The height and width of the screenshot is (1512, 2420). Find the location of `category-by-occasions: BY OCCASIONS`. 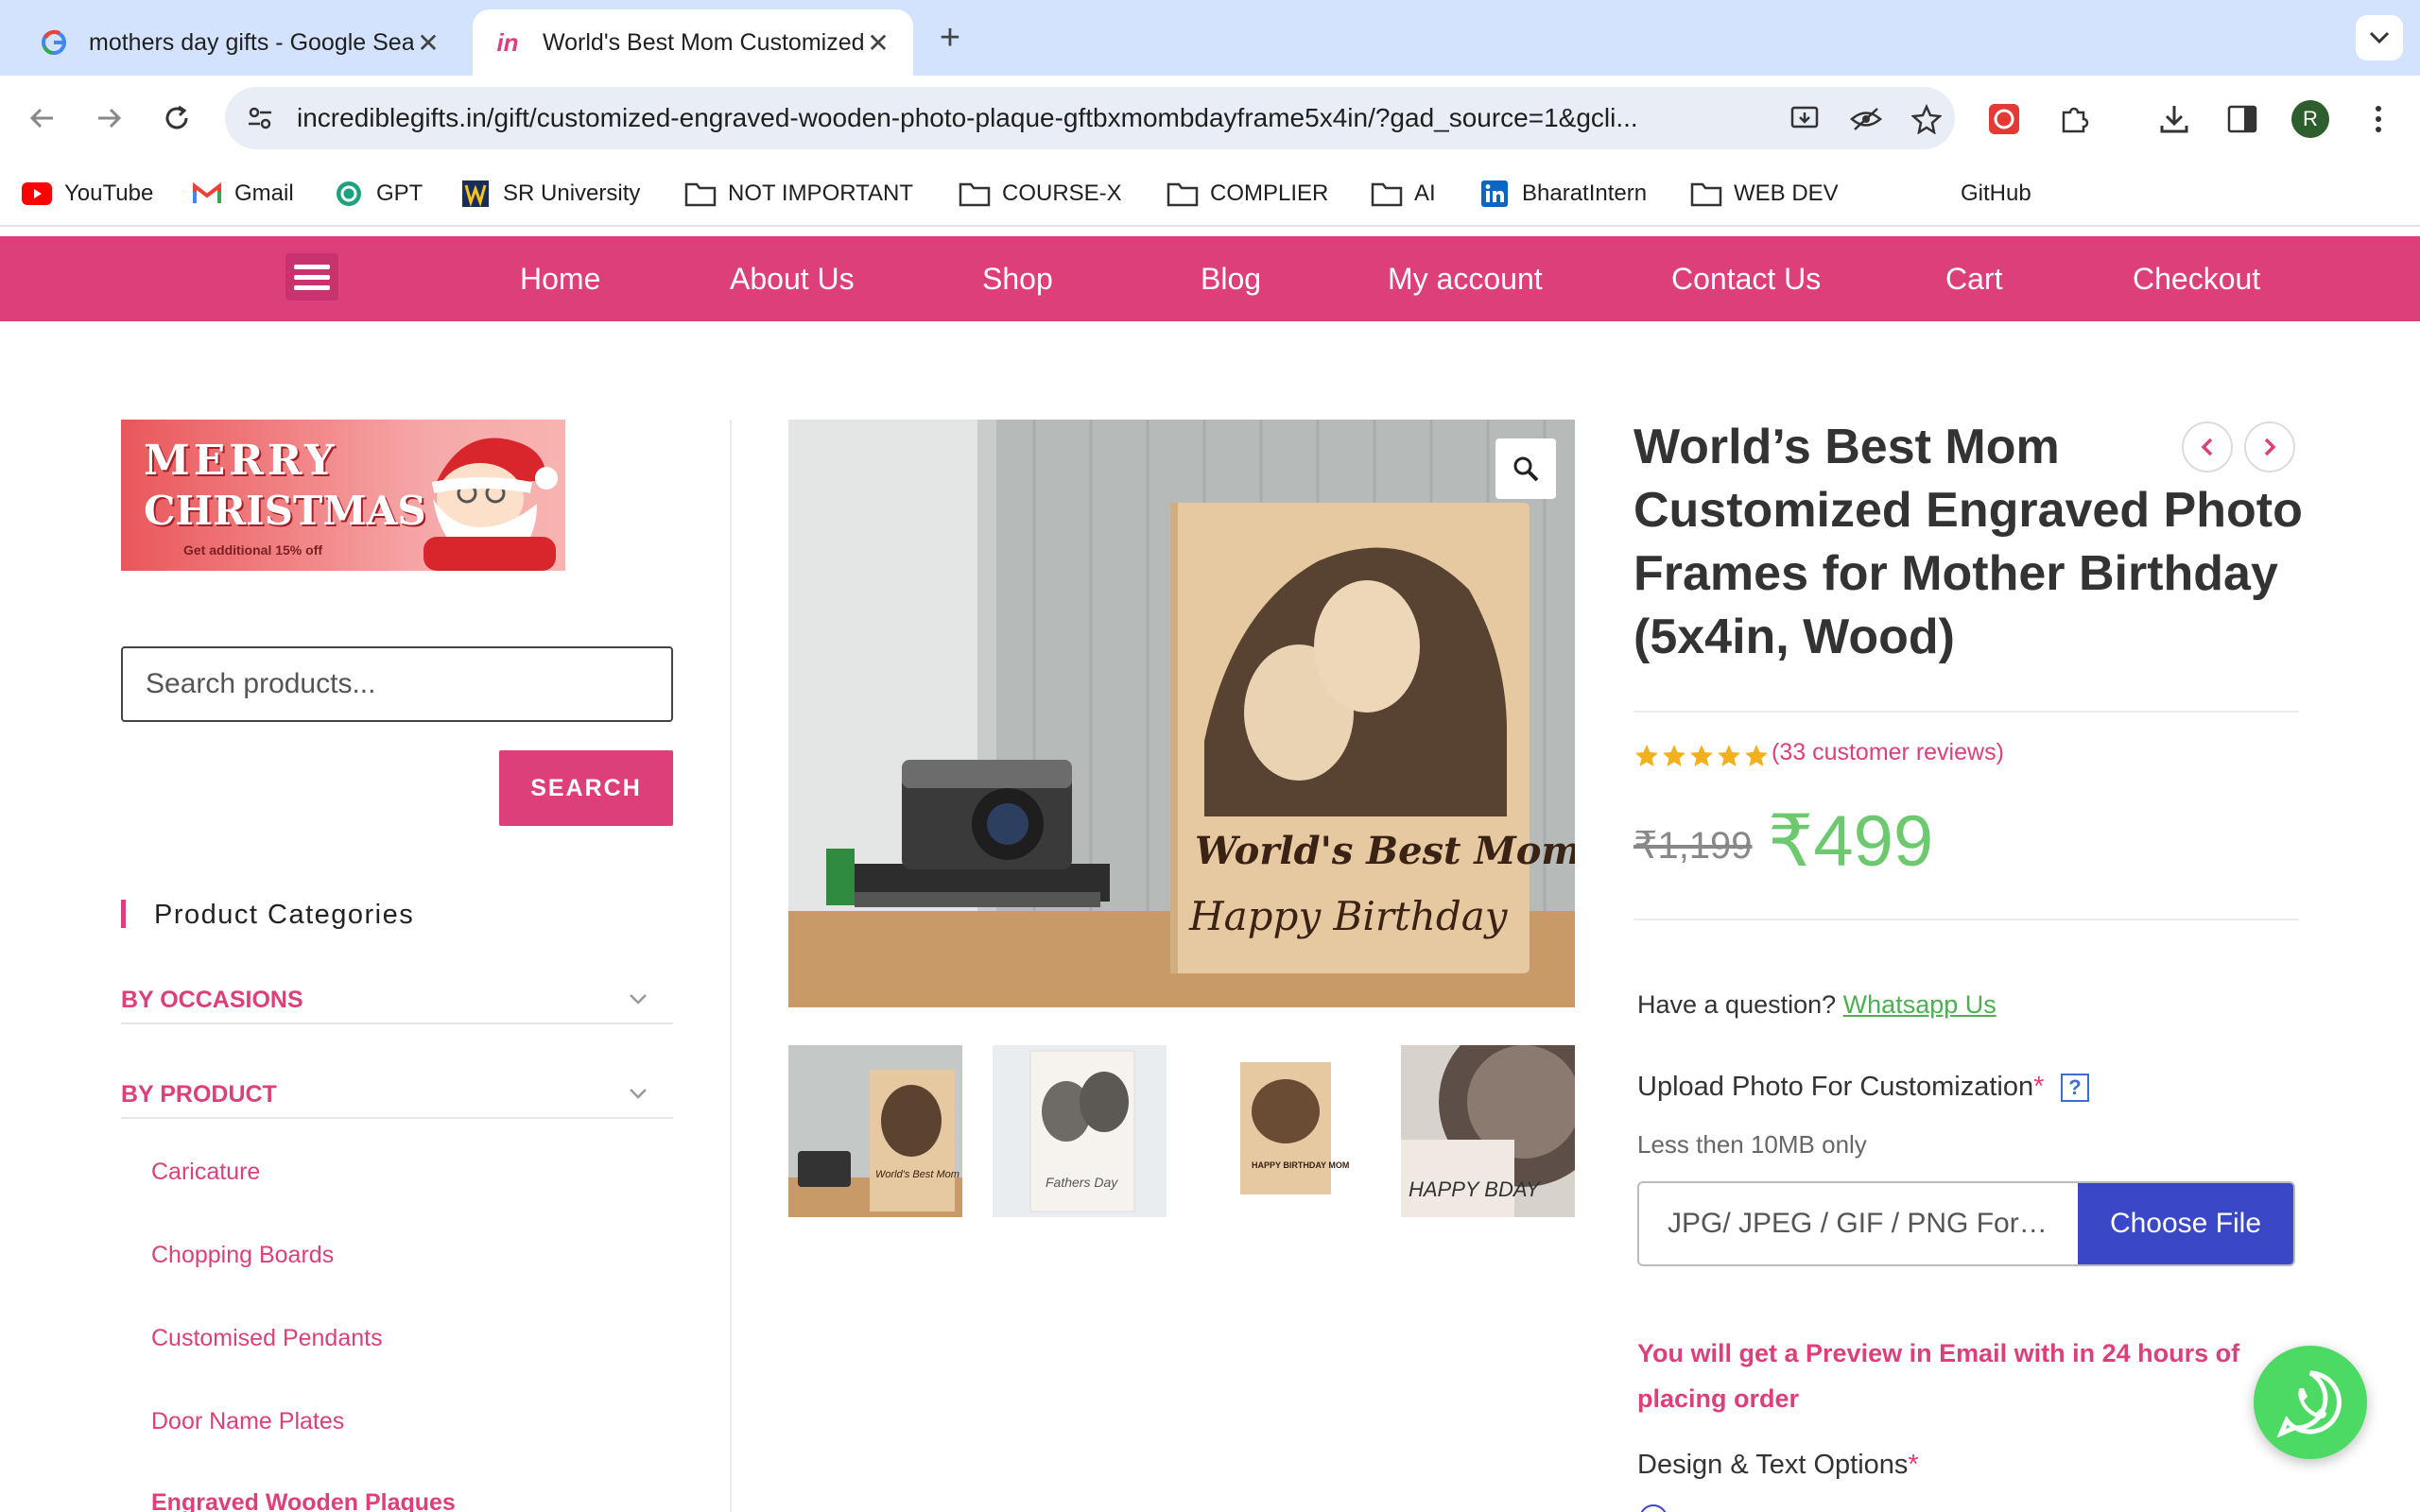

category-by-occasions: BY OCCASIONS is located at coordinates (397, 999).